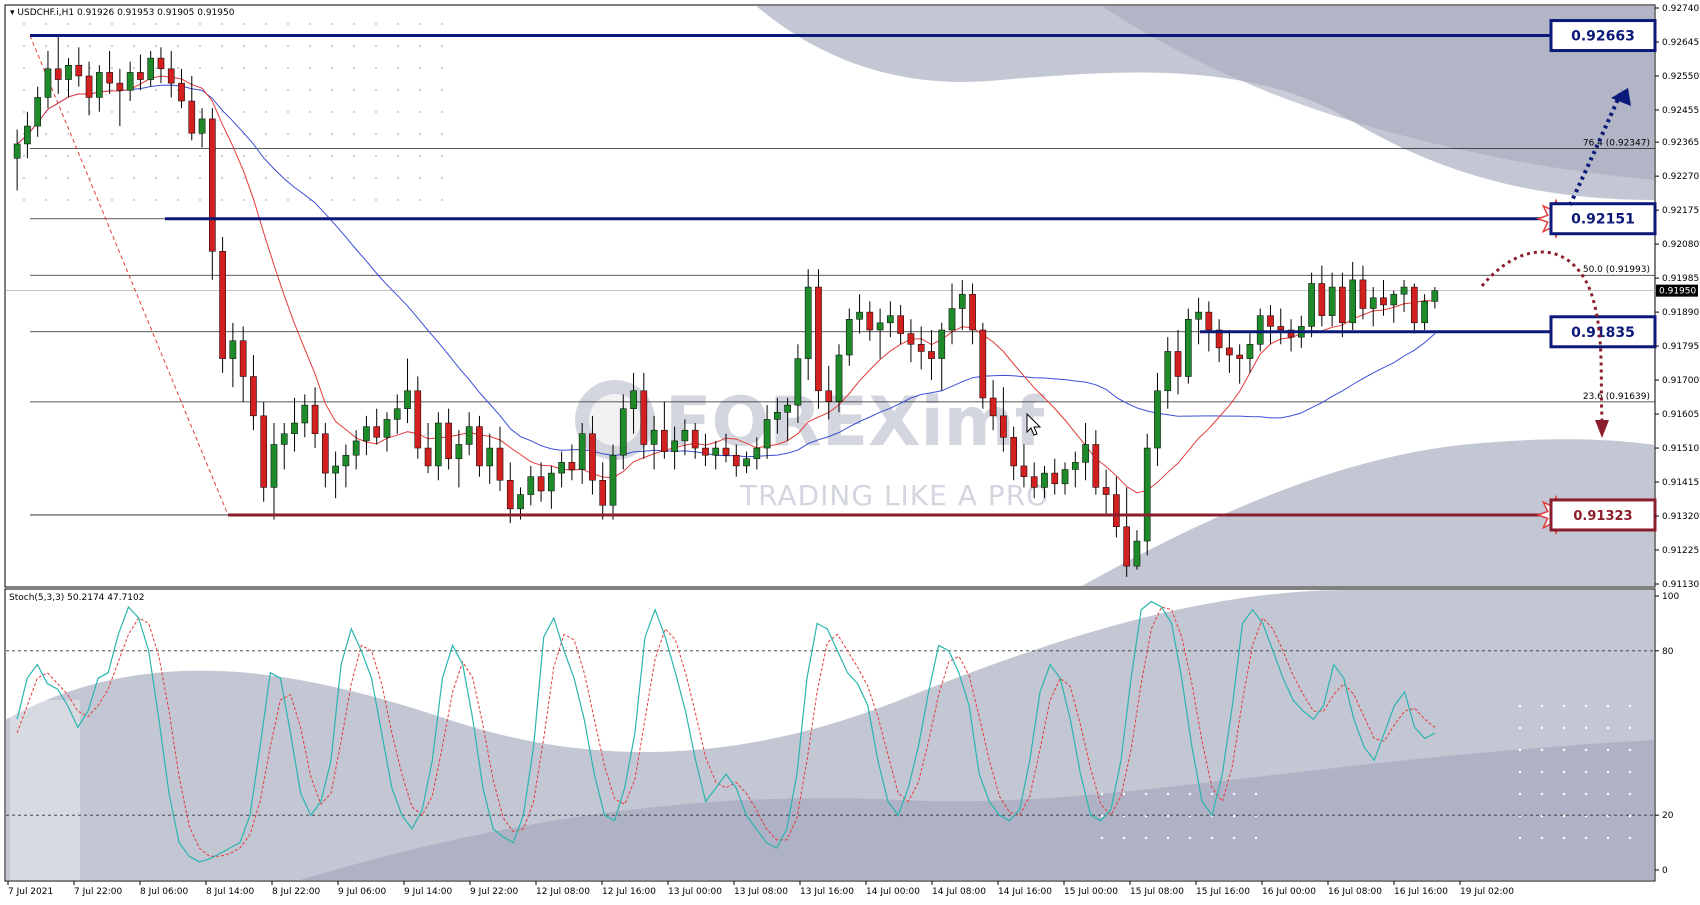  Describe the element at coordinates (1616, 270) in the screenshot. I see `fib-label: 50.0 (0.91993)` at that location.